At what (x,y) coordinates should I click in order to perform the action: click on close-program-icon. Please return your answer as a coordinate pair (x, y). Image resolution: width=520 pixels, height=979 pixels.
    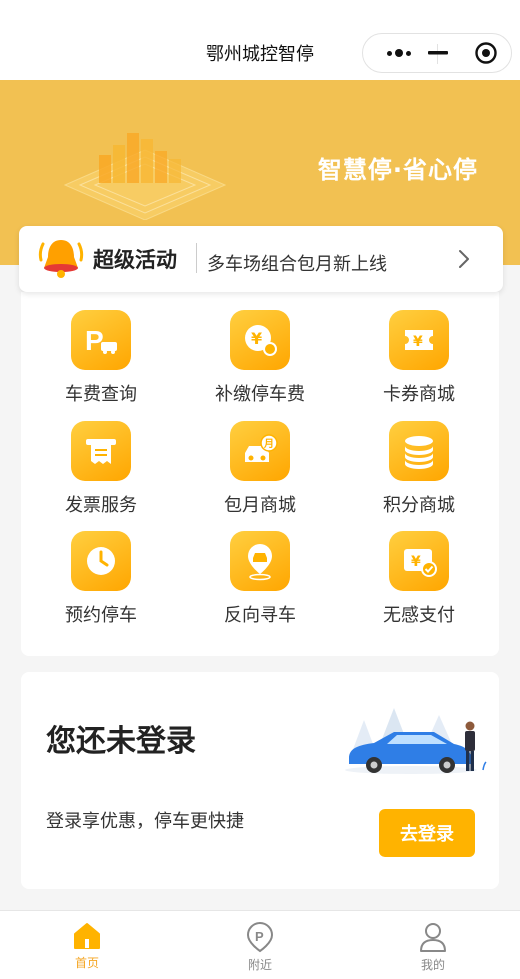
    Looking at the image, I should click on (486, 53).